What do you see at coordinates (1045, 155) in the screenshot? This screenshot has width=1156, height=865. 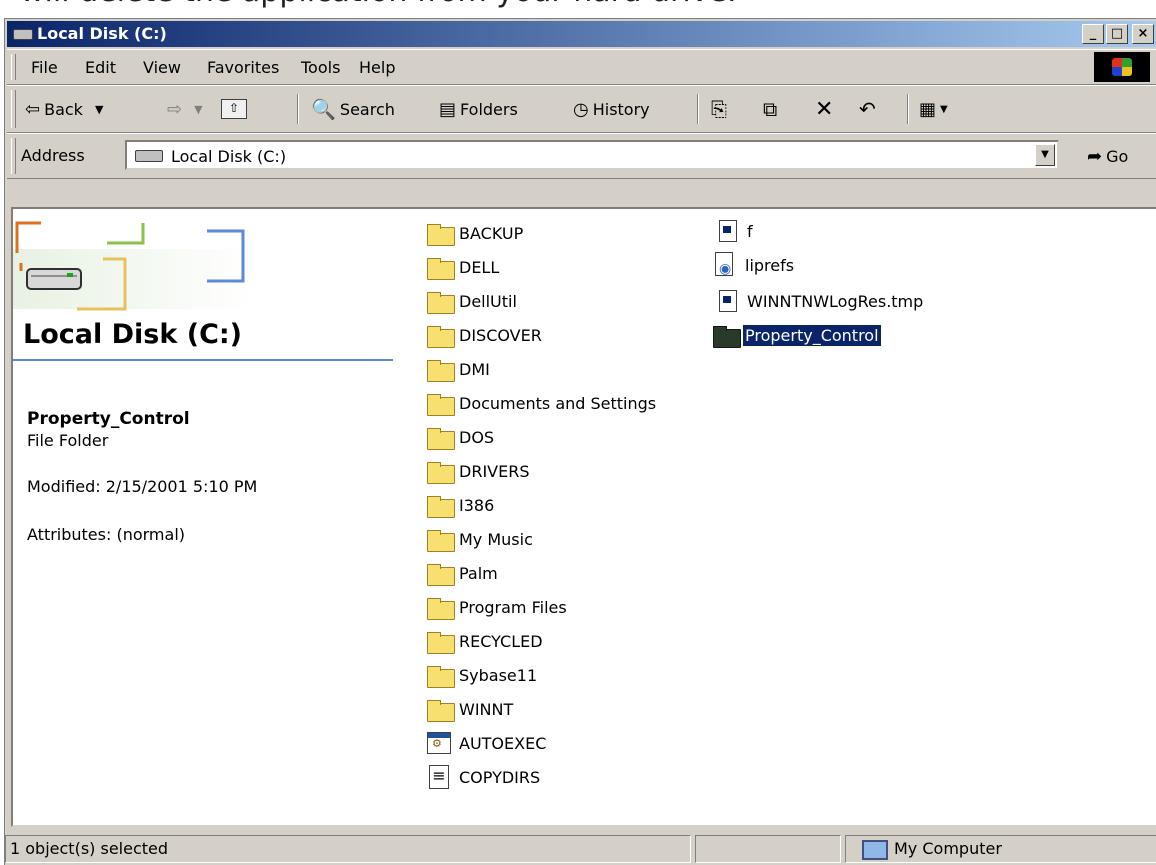 I see `address-dropdown-icon: ▼` at bounding box center [1045, 155].